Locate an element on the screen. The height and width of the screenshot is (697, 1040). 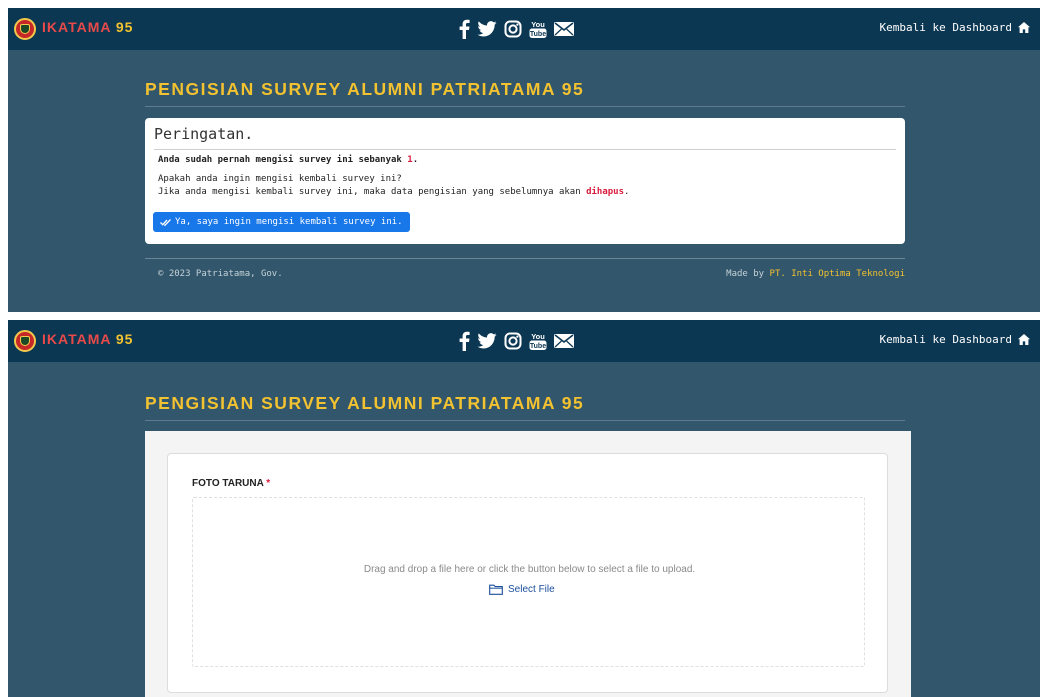
select-file-button: Select File is located at coordinates (522, 589).